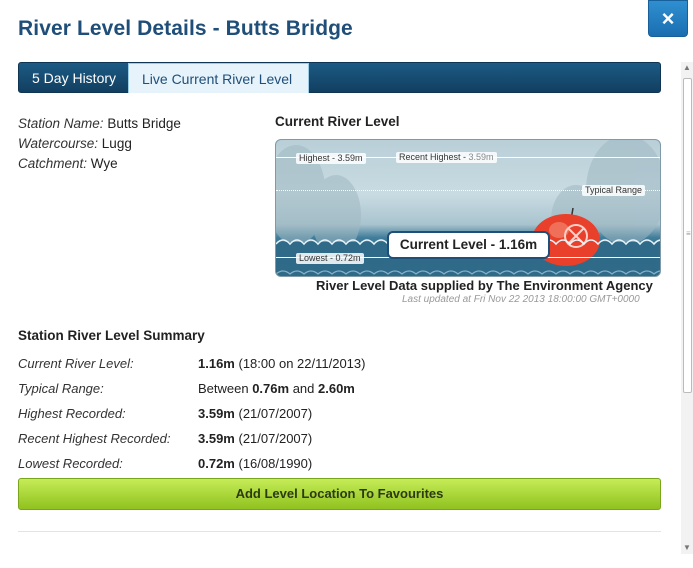 The width and height of the screenshot is (693, 568). I want to click on summary-row-highest: Highest Recorded: 3.59m (21/07/2007), so click(338, 415).